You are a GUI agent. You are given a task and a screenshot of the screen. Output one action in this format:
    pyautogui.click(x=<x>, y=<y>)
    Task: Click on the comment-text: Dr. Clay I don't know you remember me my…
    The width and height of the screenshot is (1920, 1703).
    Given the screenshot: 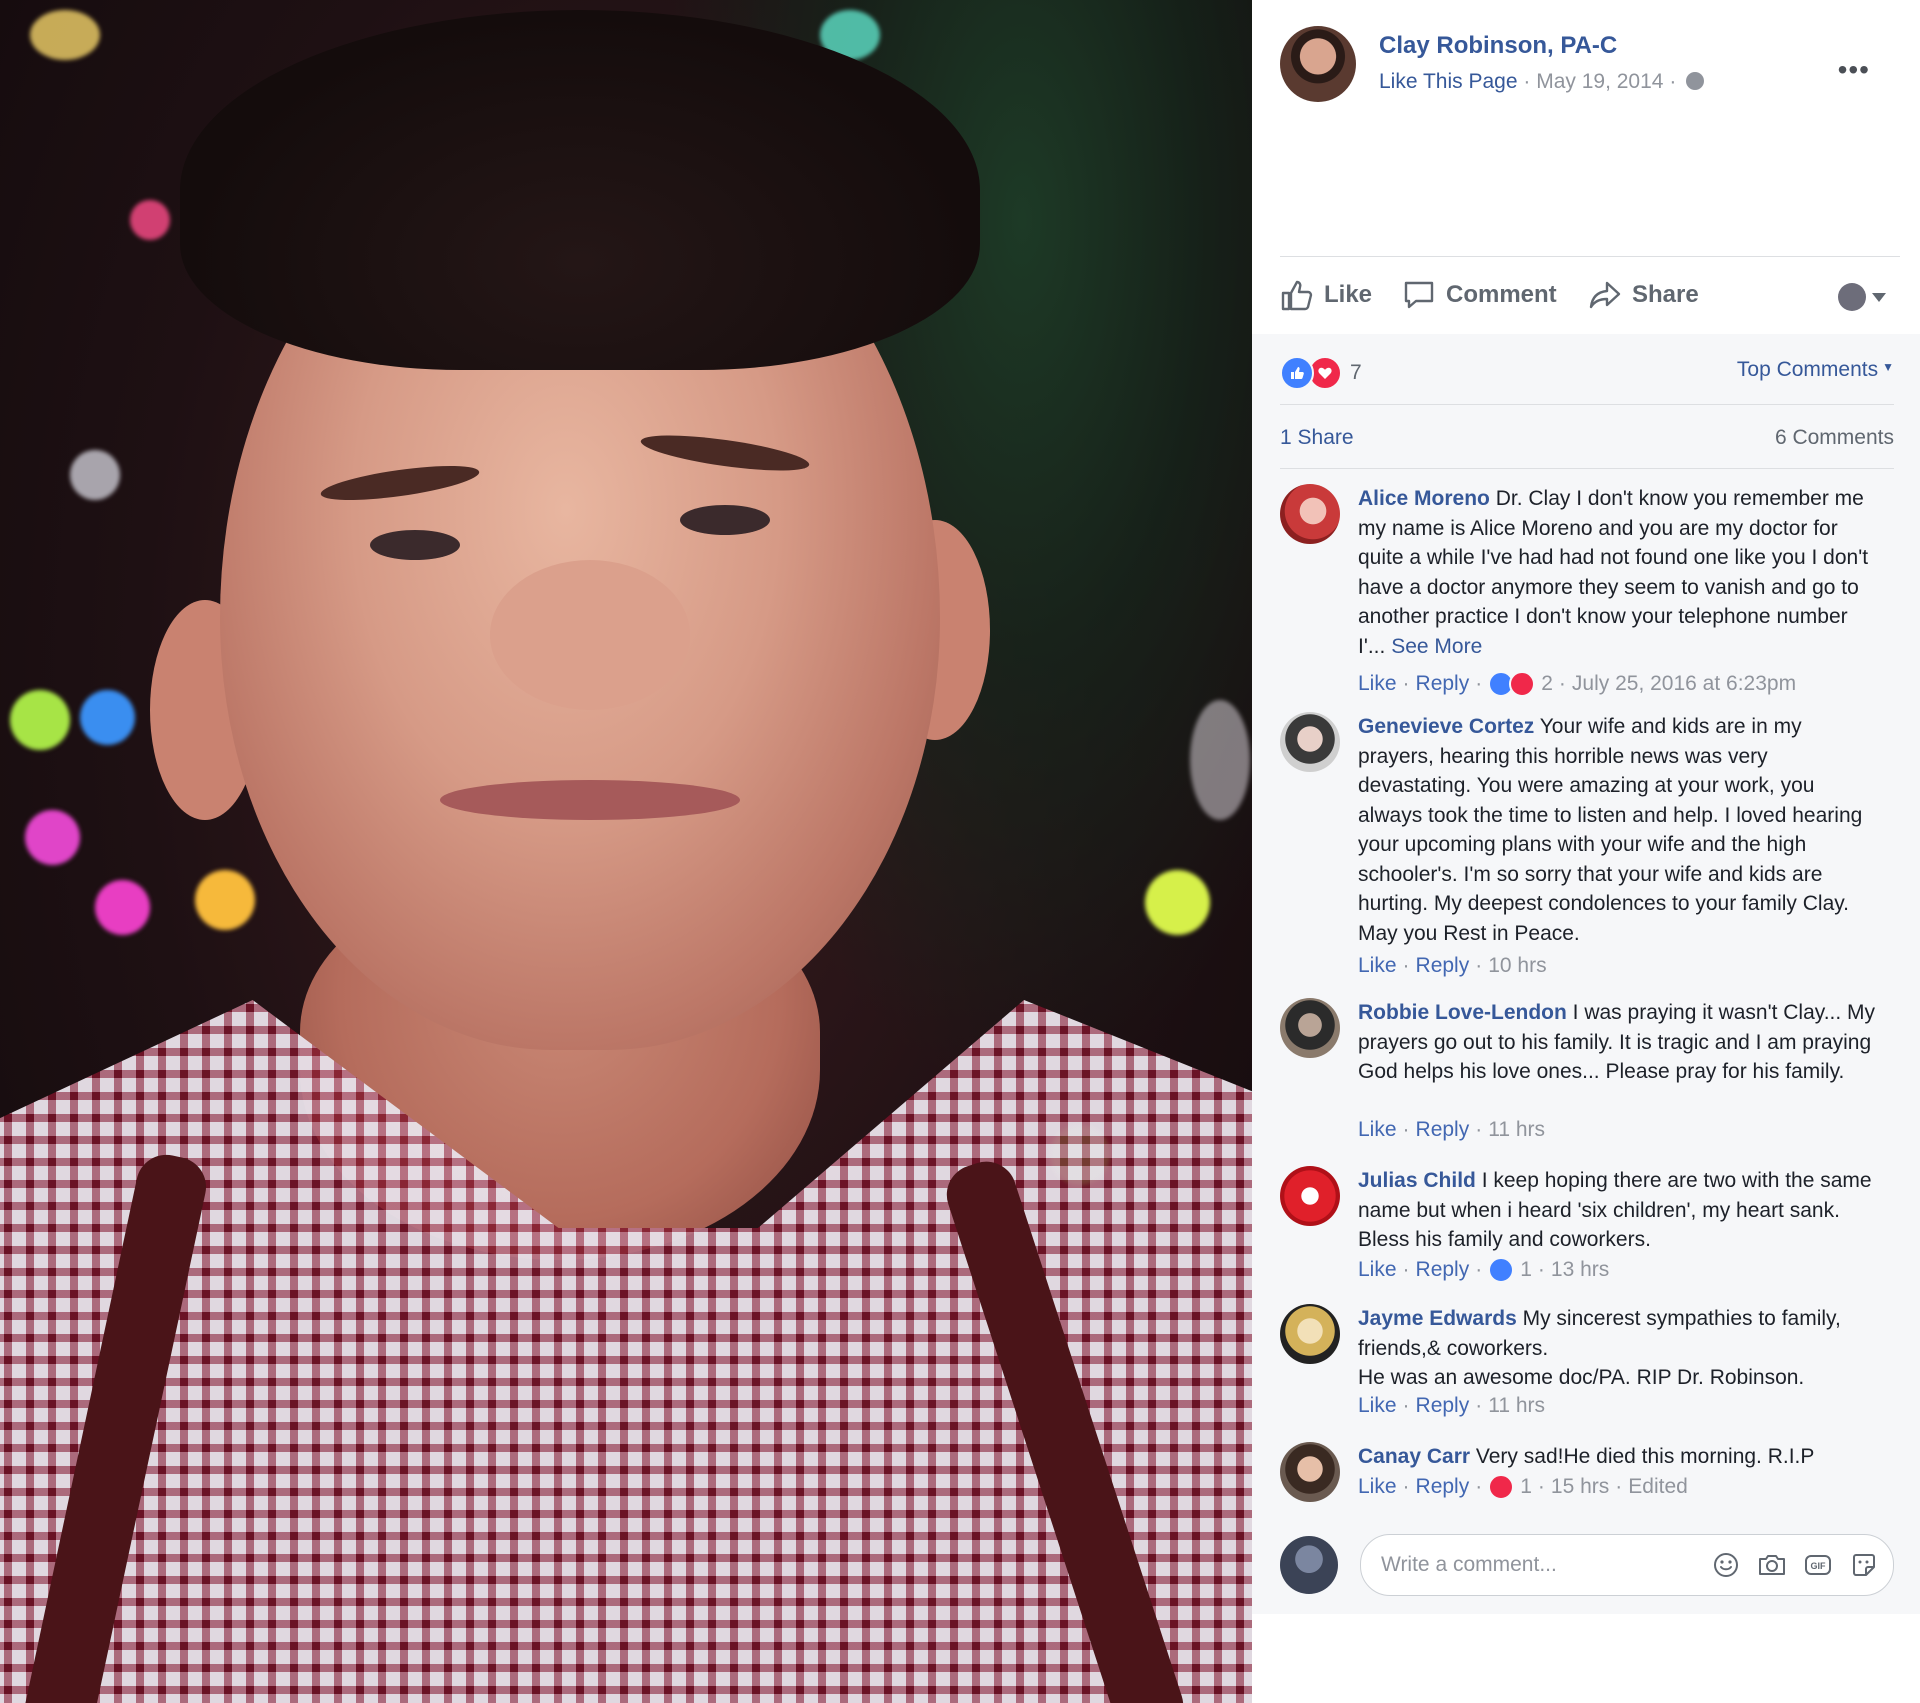 What is the action you would take?
    pyautogui.click(x=1613, y=572)
    